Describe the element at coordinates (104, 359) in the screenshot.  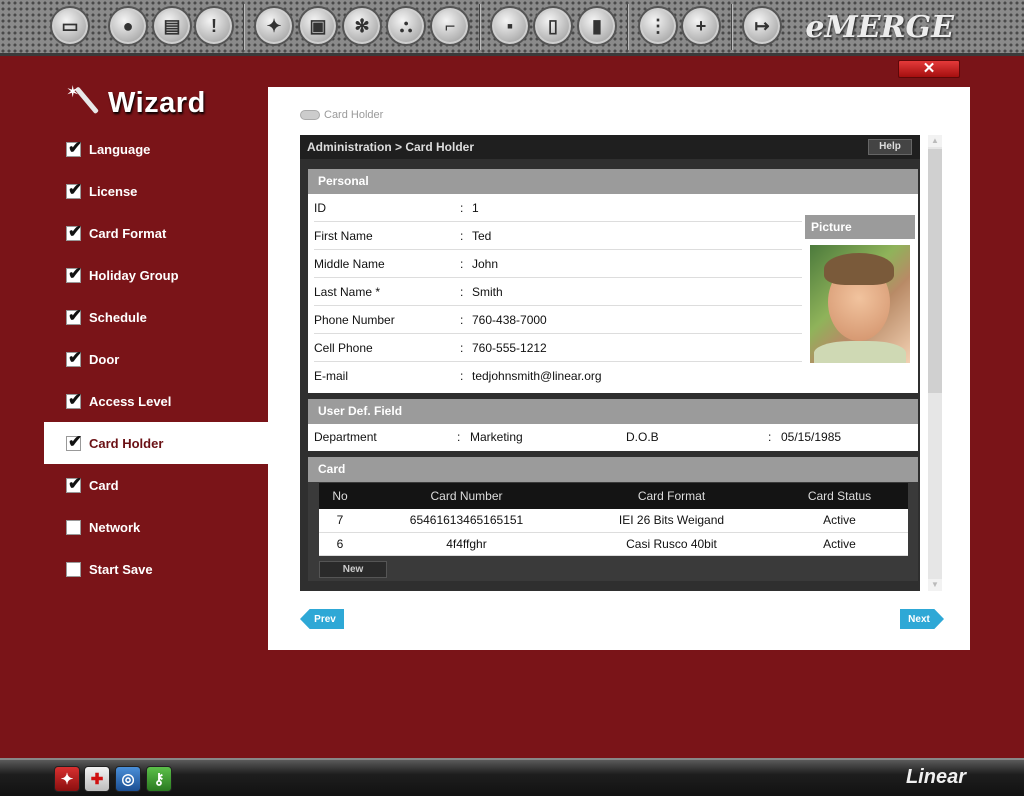
I see `step-label: Door` at that location.